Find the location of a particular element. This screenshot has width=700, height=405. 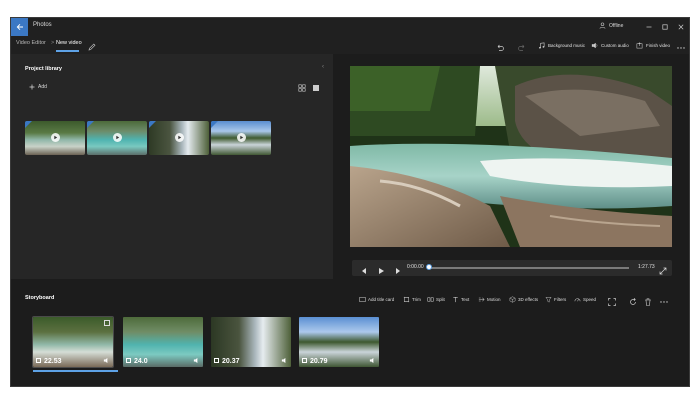

close-icon is located at coordinates (681, 27).